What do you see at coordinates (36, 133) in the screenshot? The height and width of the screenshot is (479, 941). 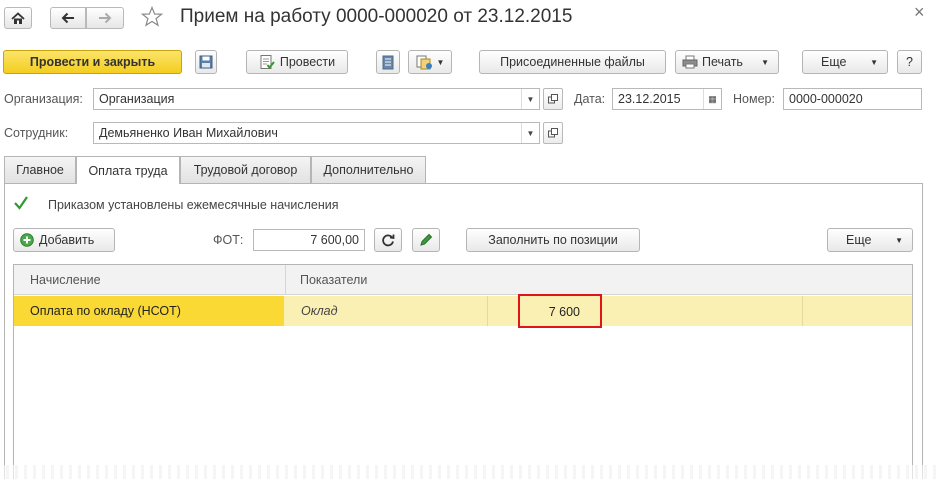 I see `employee-label: Сотрудник:` at bounding box center [36, 133].